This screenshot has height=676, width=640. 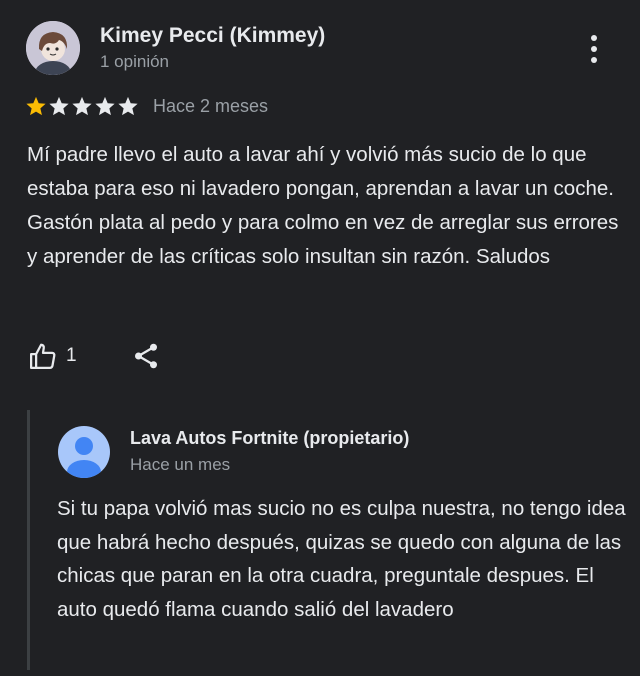 I want to click on reviewer-avatar-illustration, so click(x=53, y=48).